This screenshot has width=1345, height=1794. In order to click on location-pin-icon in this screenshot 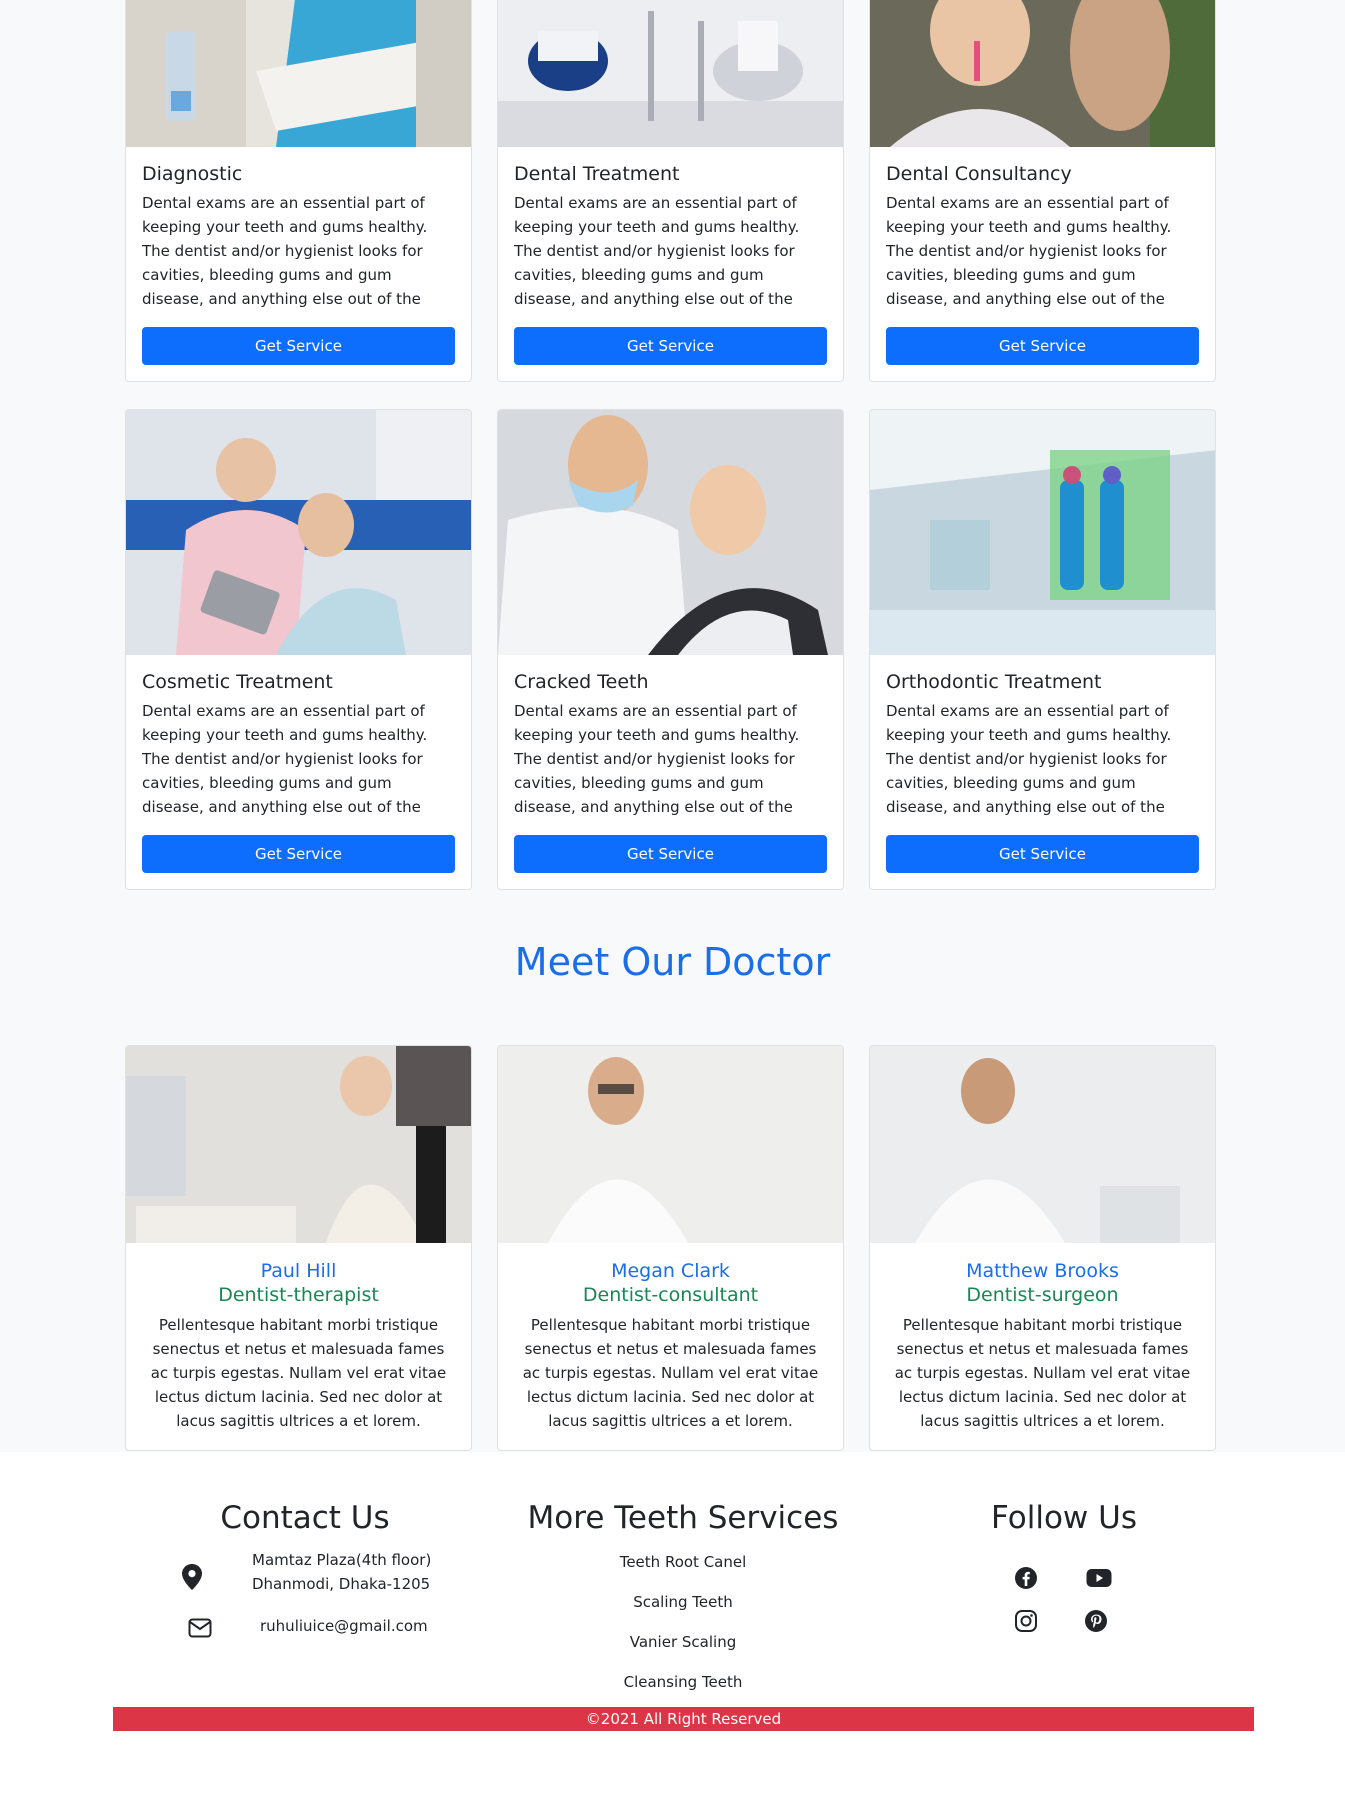, I will do `click(192, 1580)`.